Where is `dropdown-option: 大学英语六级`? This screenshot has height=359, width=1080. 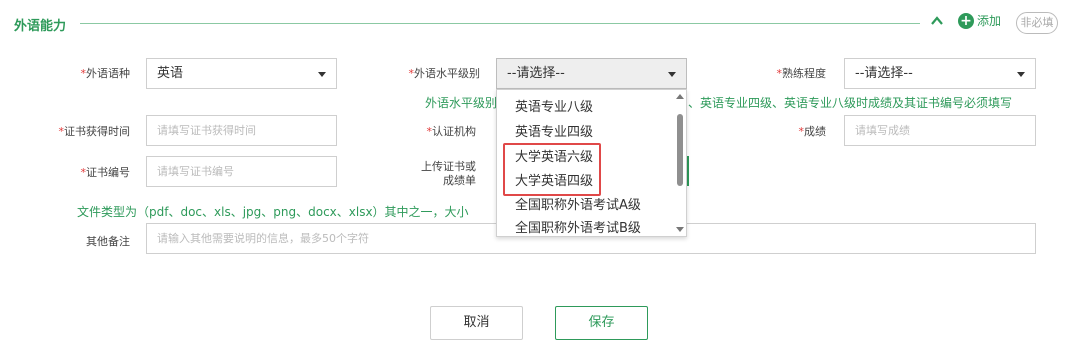 dropdown-option: 大学英语六级 is located at coordinates (585, 158).